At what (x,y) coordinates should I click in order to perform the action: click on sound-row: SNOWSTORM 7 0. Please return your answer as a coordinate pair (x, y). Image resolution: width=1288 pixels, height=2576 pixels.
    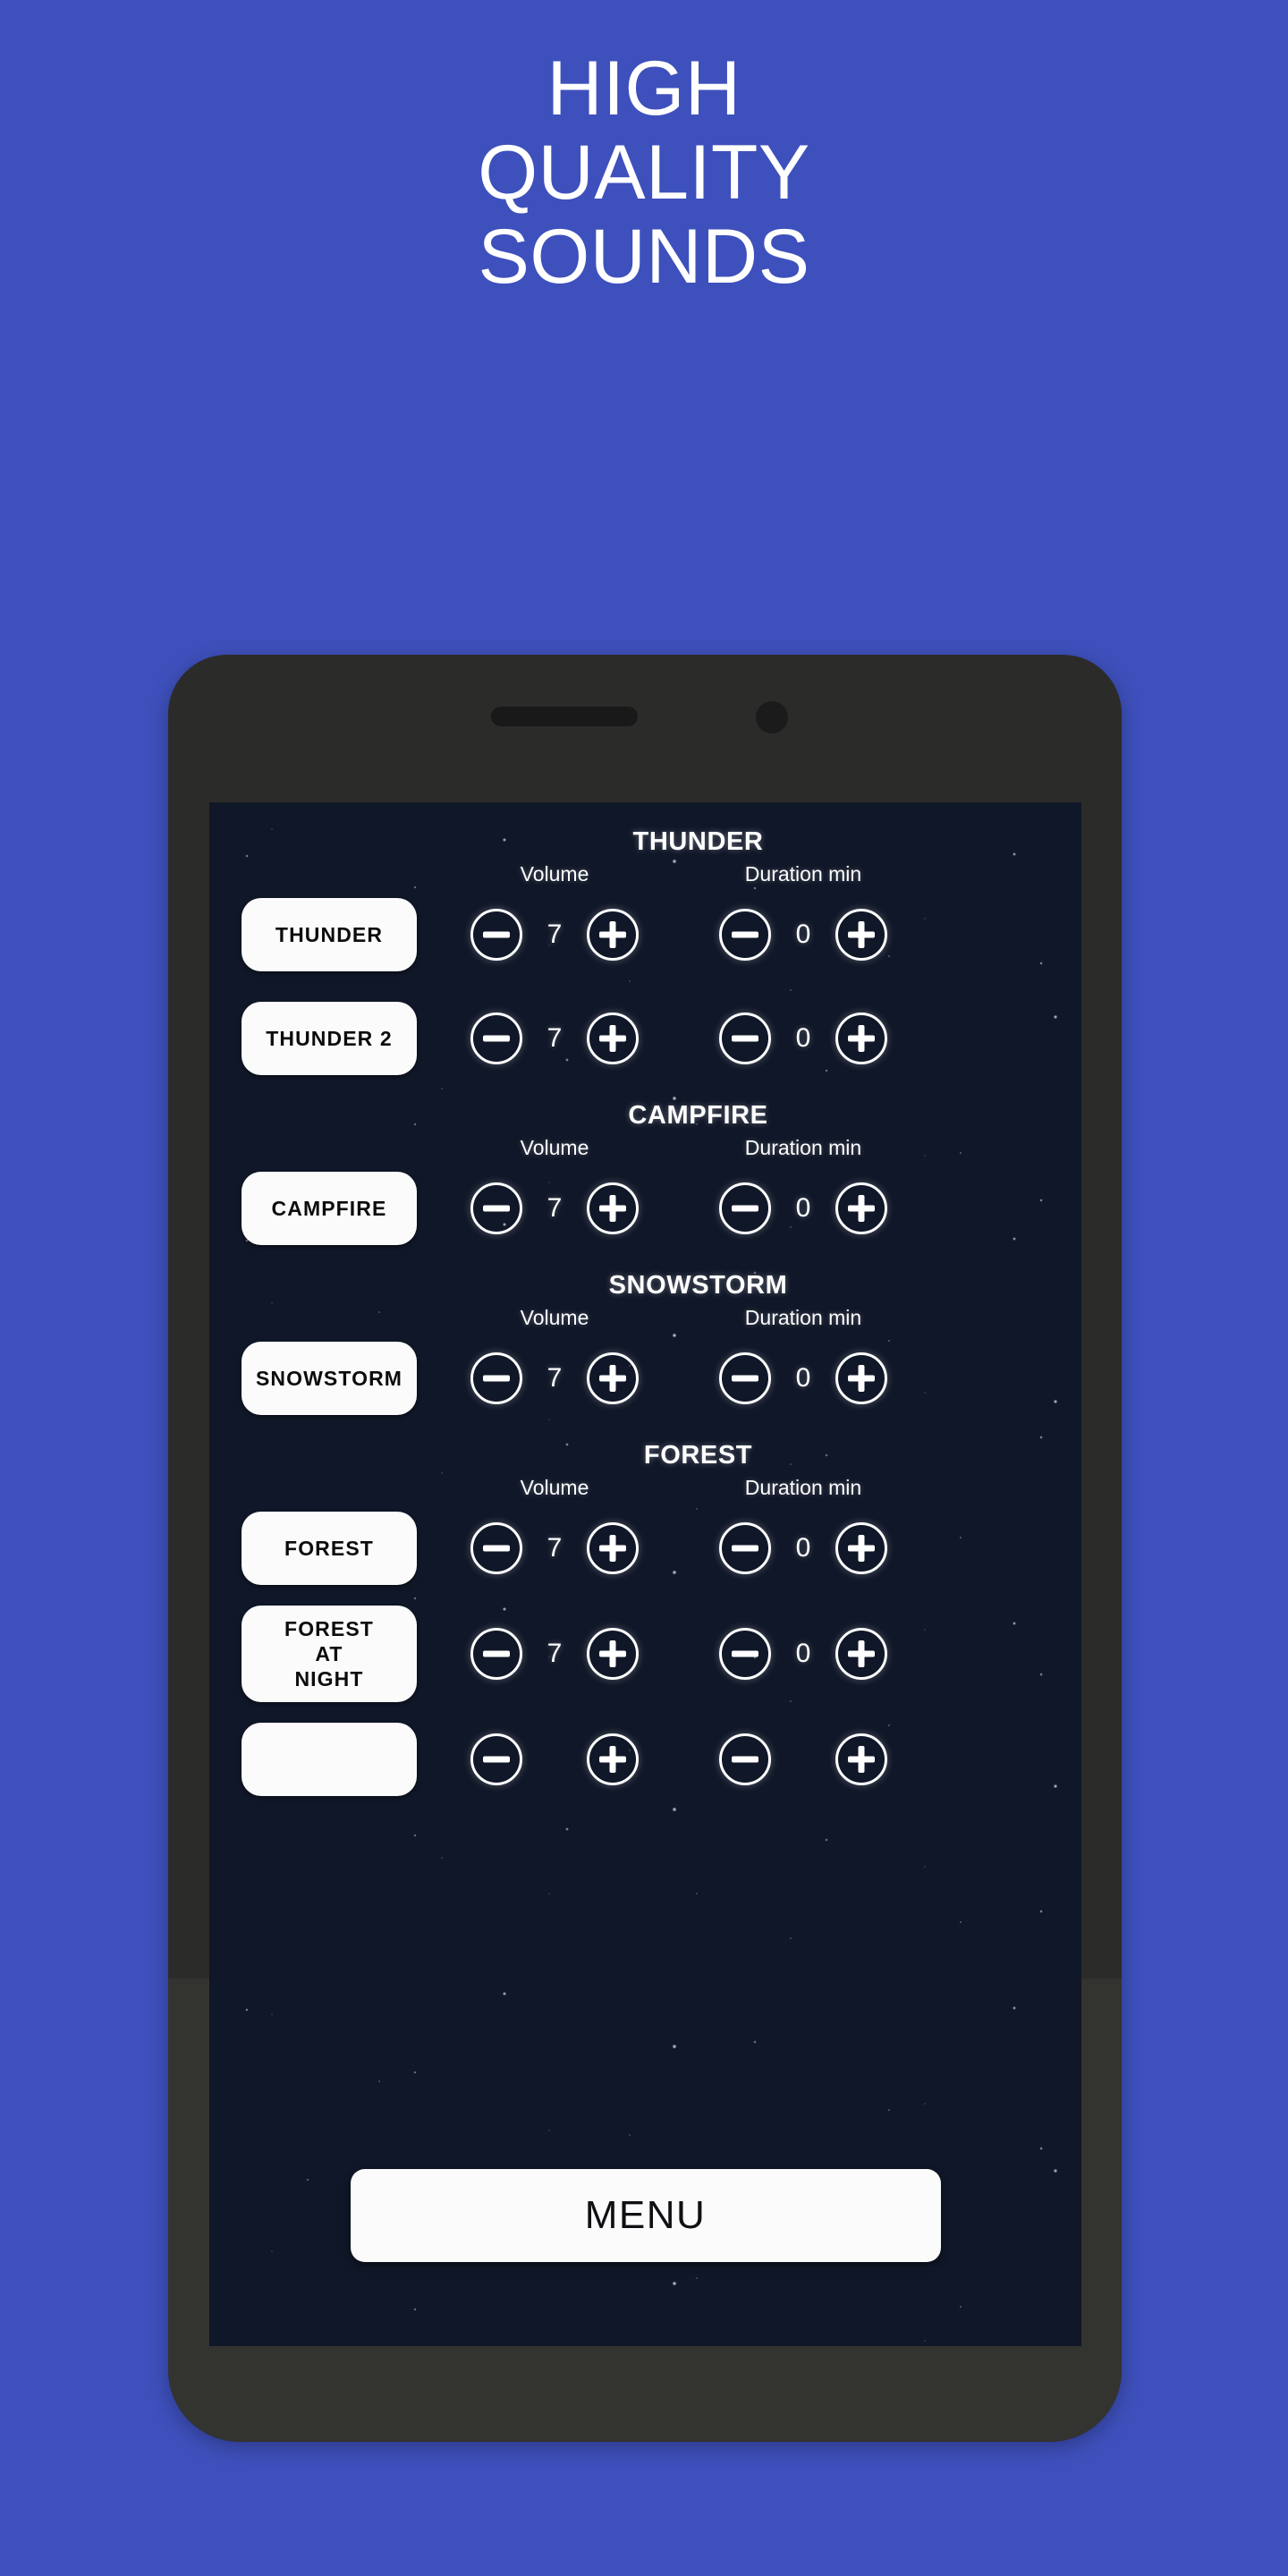
    Looking at the image, I should click on (645, 1378).